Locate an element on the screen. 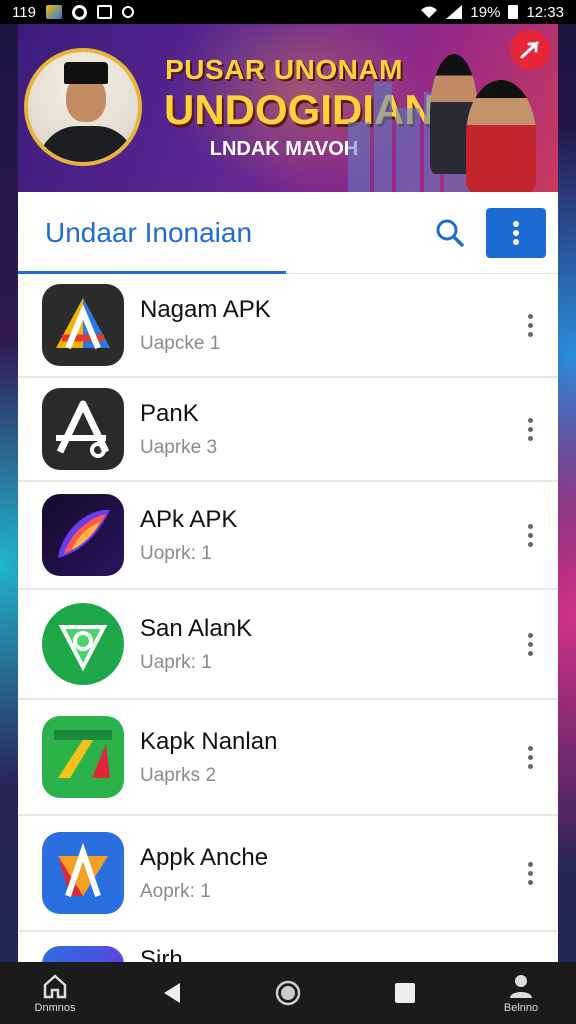  app-name: APk APK is located at coordinates (189, 519).